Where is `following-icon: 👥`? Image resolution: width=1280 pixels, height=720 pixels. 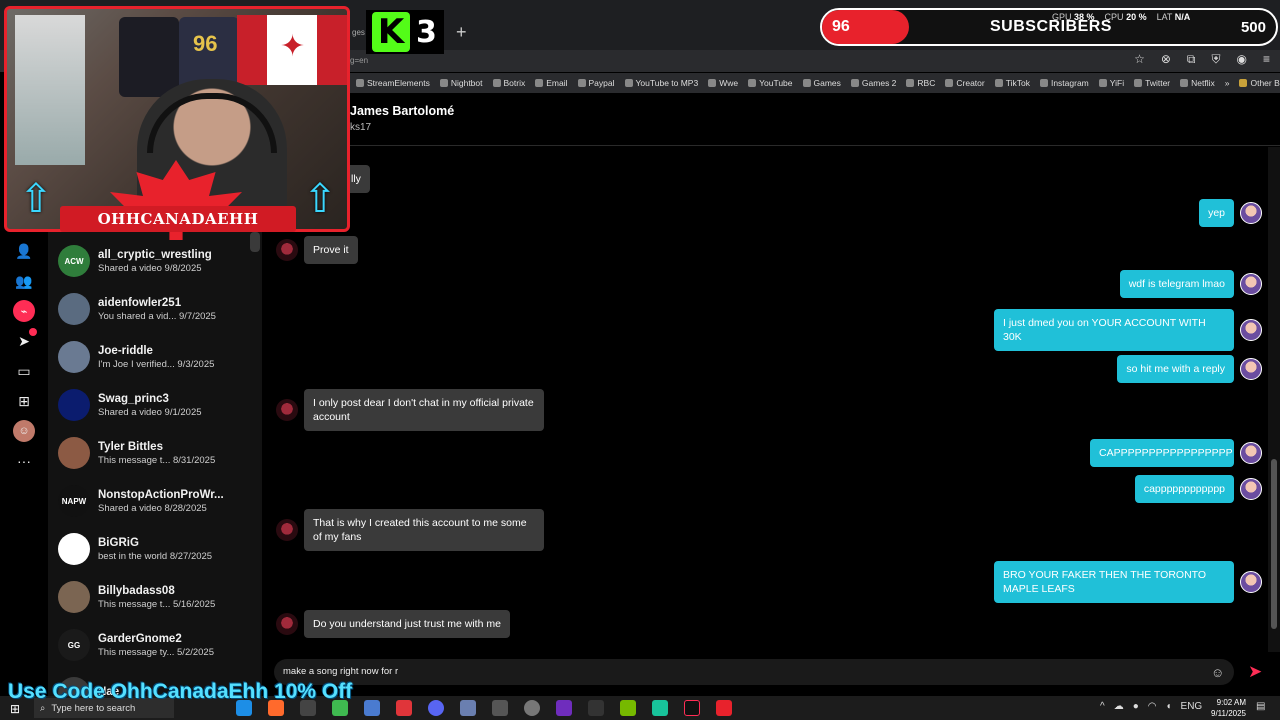 following-icon: 👥 is located at coordinates (24, 281).